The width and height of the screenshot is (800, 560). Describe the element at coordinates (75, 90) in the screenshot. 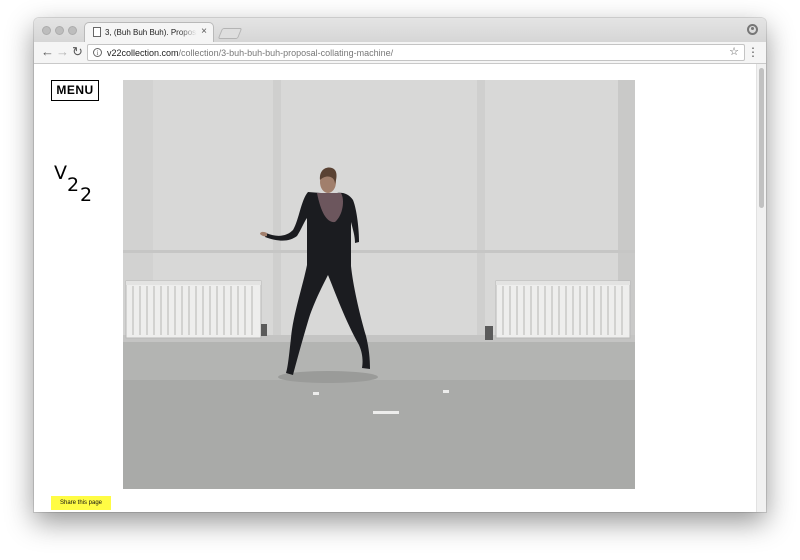

I see `menu-button: MENU` at that location.